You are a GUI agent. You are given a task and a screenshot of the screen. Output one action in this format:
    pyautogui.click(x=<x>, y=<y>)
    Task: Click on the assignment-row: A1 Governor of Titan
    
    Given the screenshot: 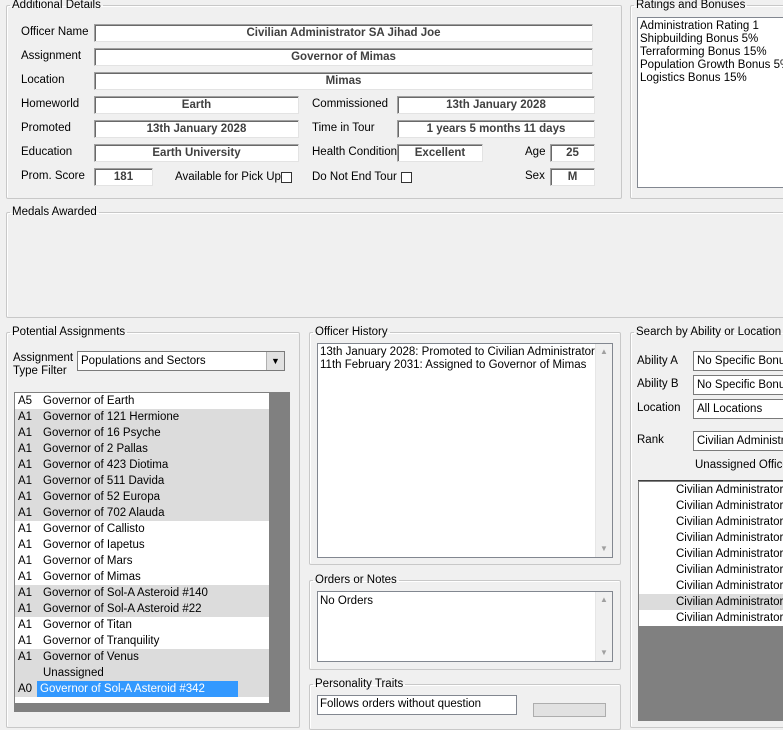 What is the action you would take?
    pyautogui.click(x=142, y=625)
    